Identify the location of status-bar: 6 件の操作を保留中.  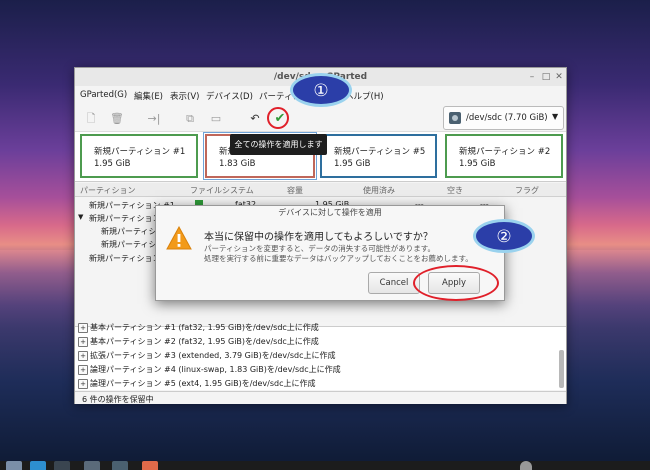
(320, 397).